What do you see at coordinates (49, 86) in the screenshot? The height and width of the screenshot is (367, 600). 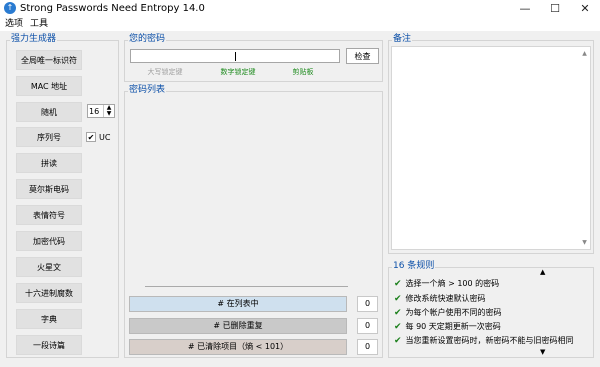 I see `mac-address-button: MAC 地址` at bounding box center [49, 86].